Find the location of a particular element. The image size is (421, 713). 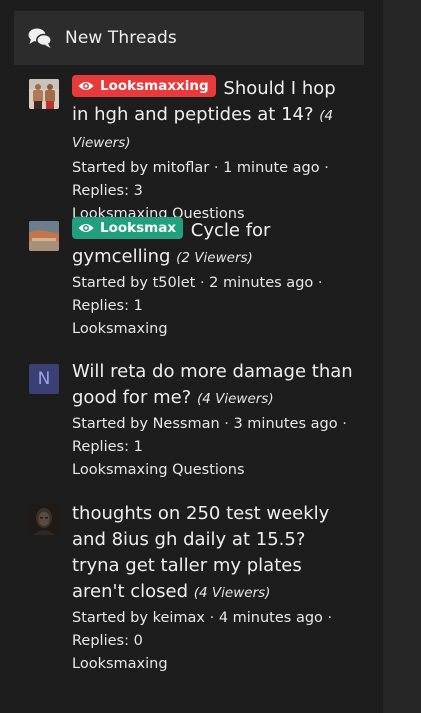

timestamp: 2 minutes ago is located at coordinates (261, 283).